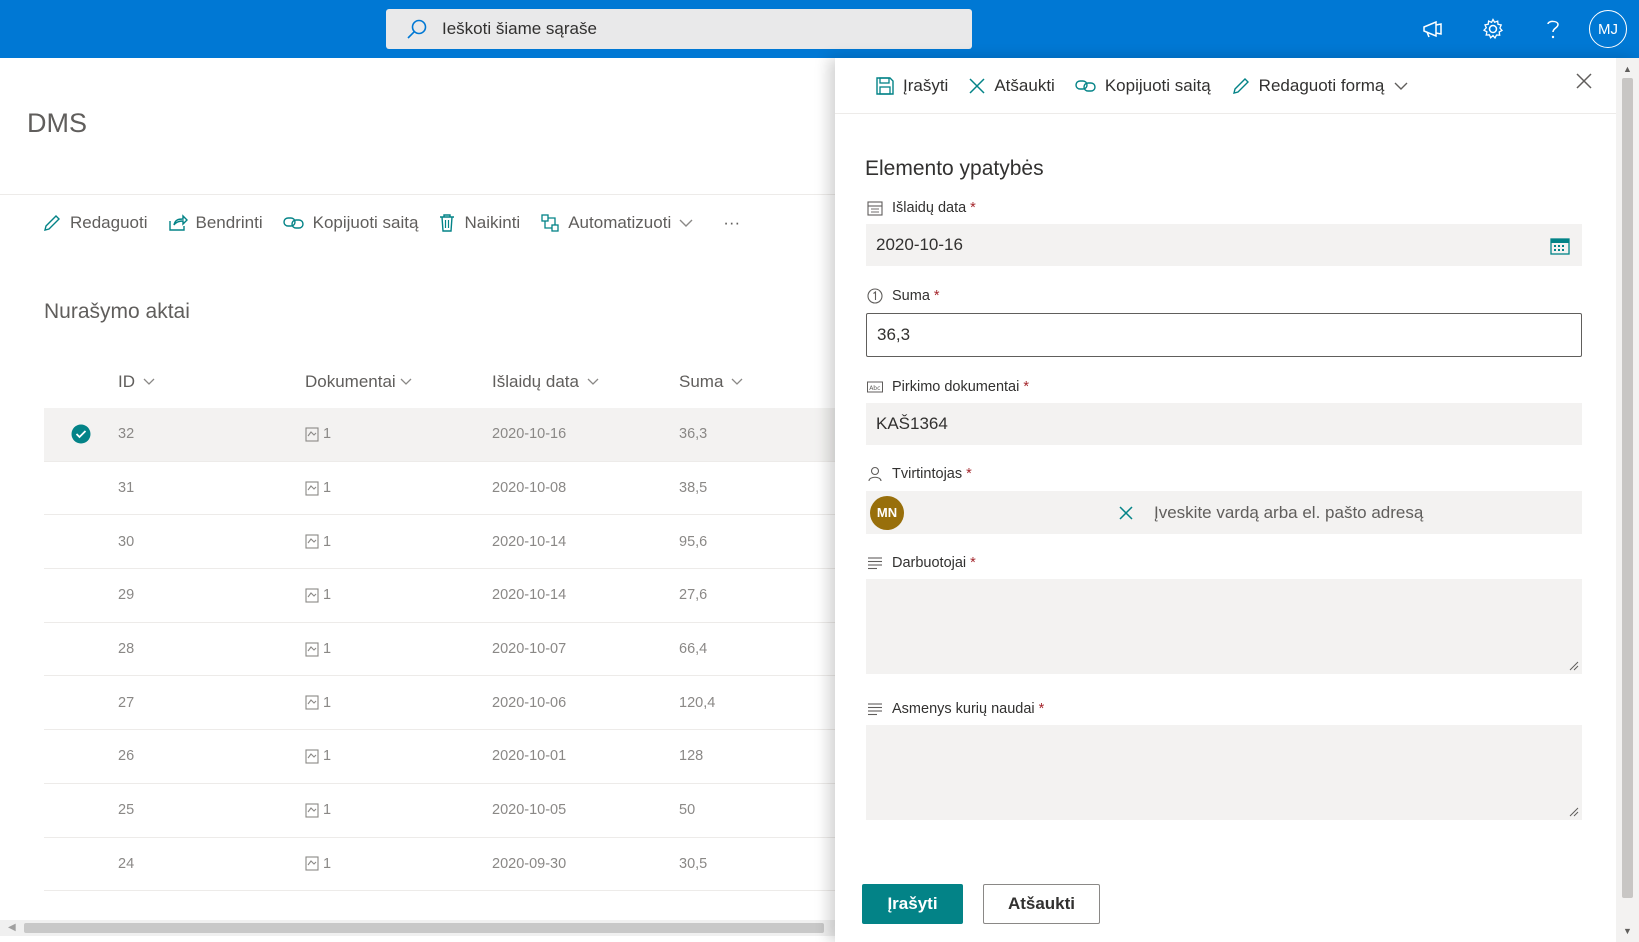 This screenshot has height=942, width=1639. Describe the element at coordinates (1143, 86) in the screenshot. I see `panel-copy-link-button: Kopijuoti saitą` at that location.